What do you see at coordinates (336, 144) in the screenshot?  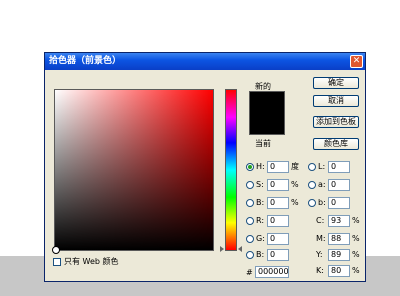 I see `color-libraries-button: 颜色库` at bounding box center [336, 144].